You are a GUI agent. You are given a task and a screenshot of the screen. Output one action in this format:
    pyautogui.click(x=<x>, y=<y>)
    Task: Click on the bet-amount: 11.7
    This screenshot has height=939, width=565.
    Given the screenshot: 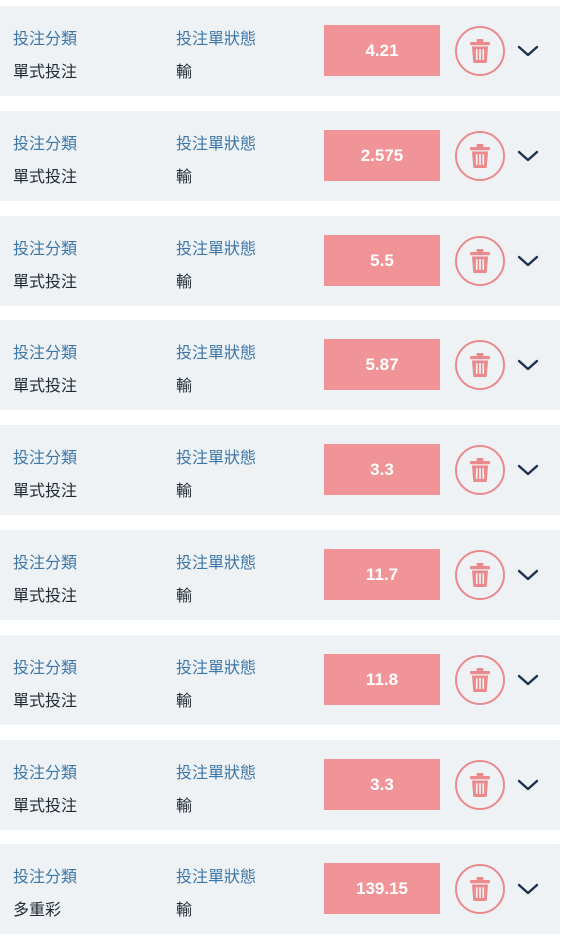 What is the action you would take?
    pyautogui.click(x=382, y=574)
    